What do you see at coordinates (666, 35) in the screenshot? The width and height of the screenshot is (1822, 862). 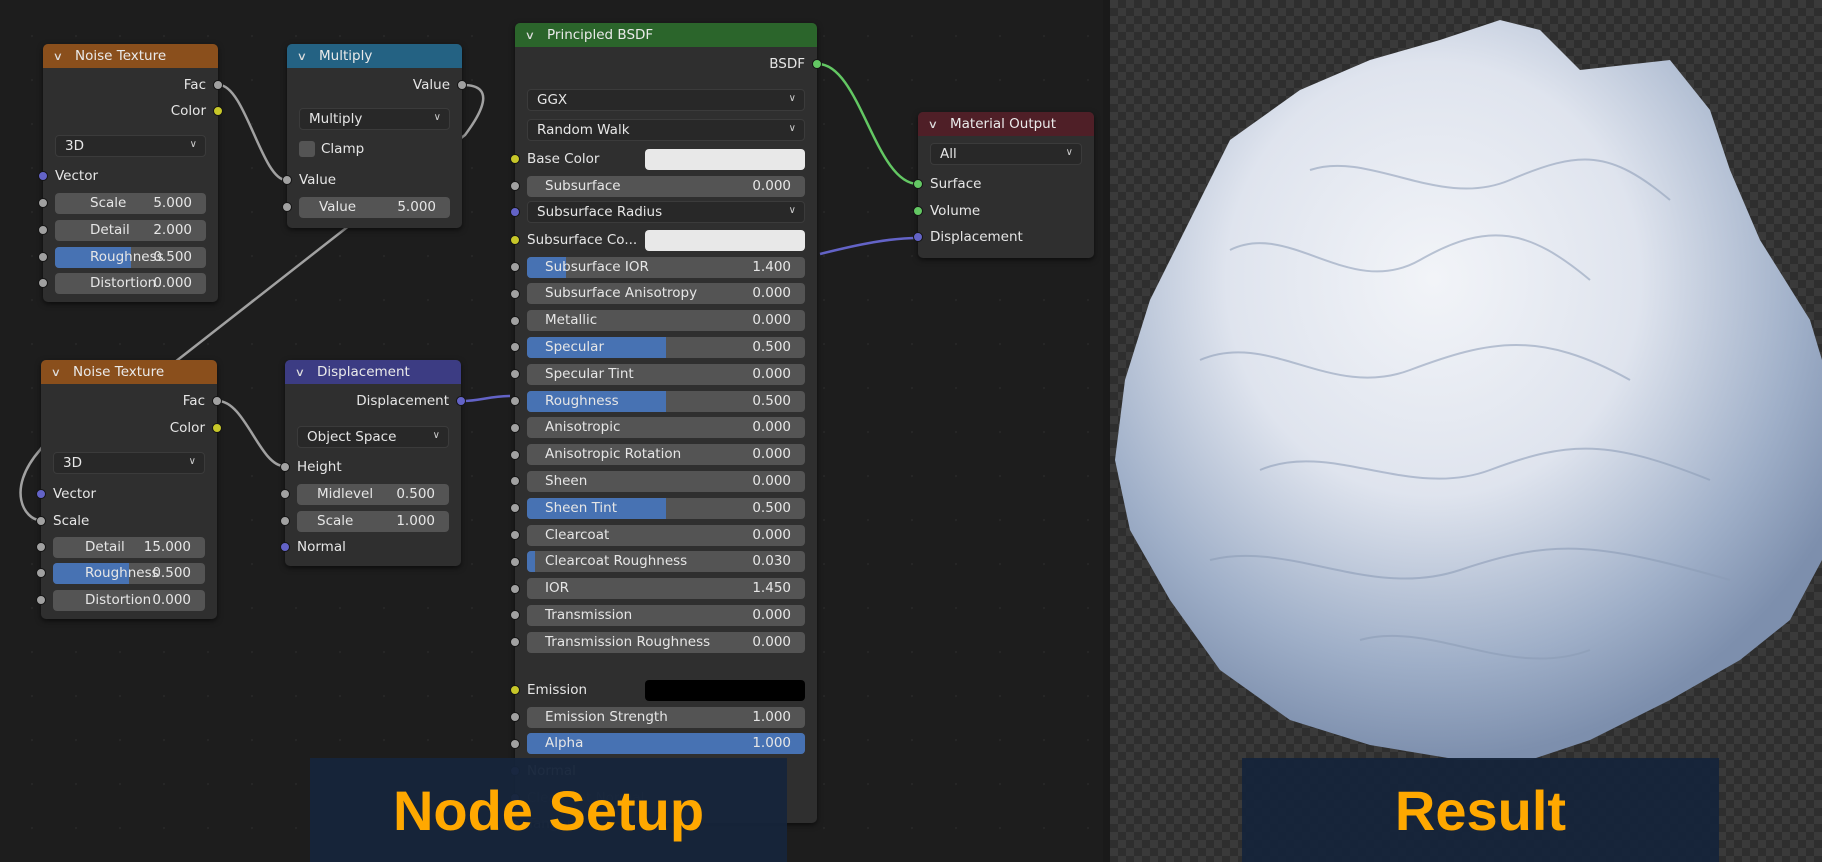 I see `node-header: ∨ Principled BSDF` at bounding box center [666, 35].